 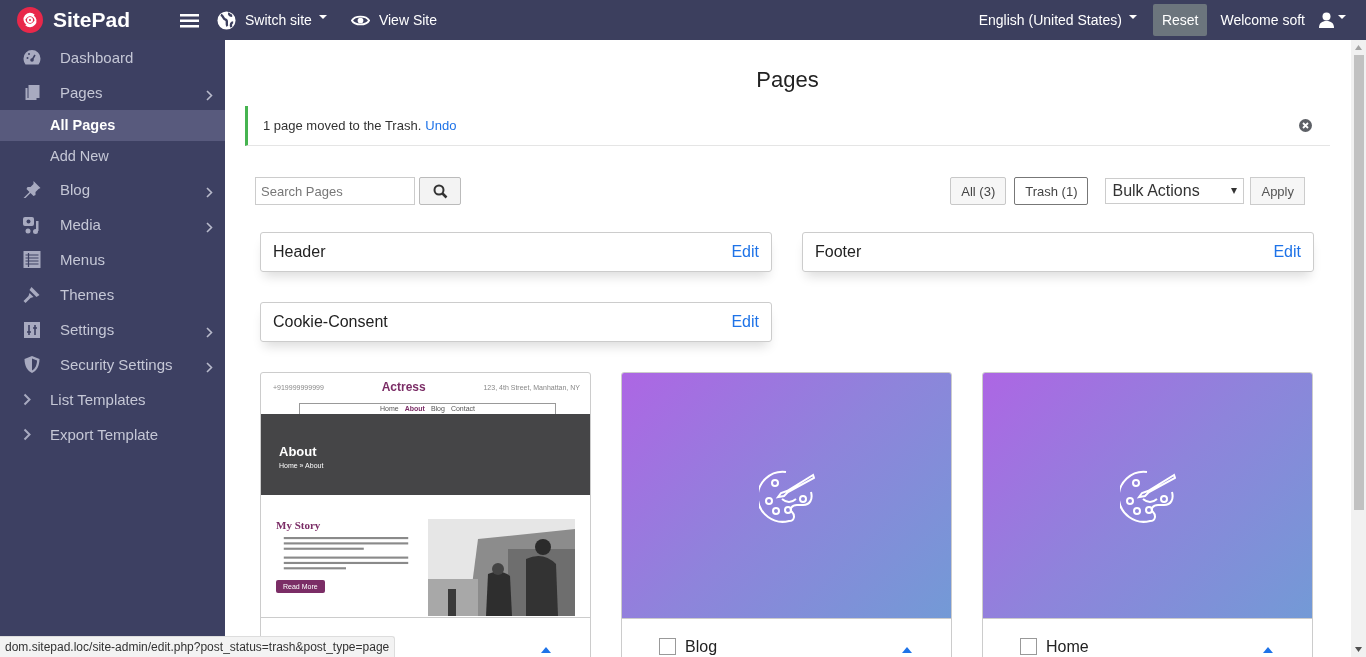 What do you see at coordinates (299, 252) in the screenshot?
I see `section-title: Header` at bounding box center [299, 252].